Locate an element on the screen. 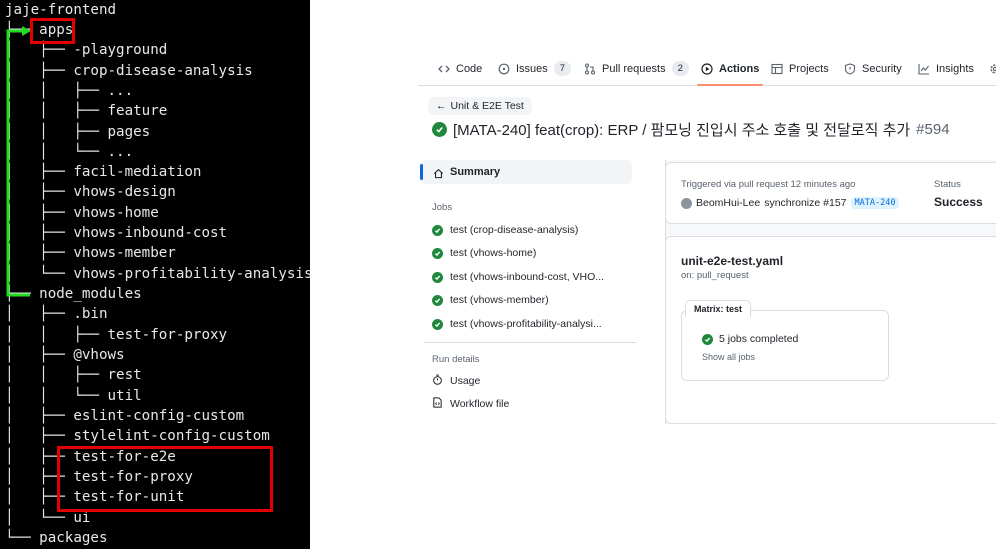 The height and width of the screenshot is (549, 996). workflow-filename: unit-e2e-test.yaml is located at coordinates (732, 261).